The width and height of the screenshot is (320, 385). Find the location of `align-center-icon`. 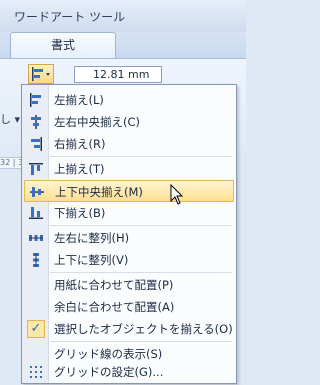

align-center-icon is located at coordinates (36, 122).